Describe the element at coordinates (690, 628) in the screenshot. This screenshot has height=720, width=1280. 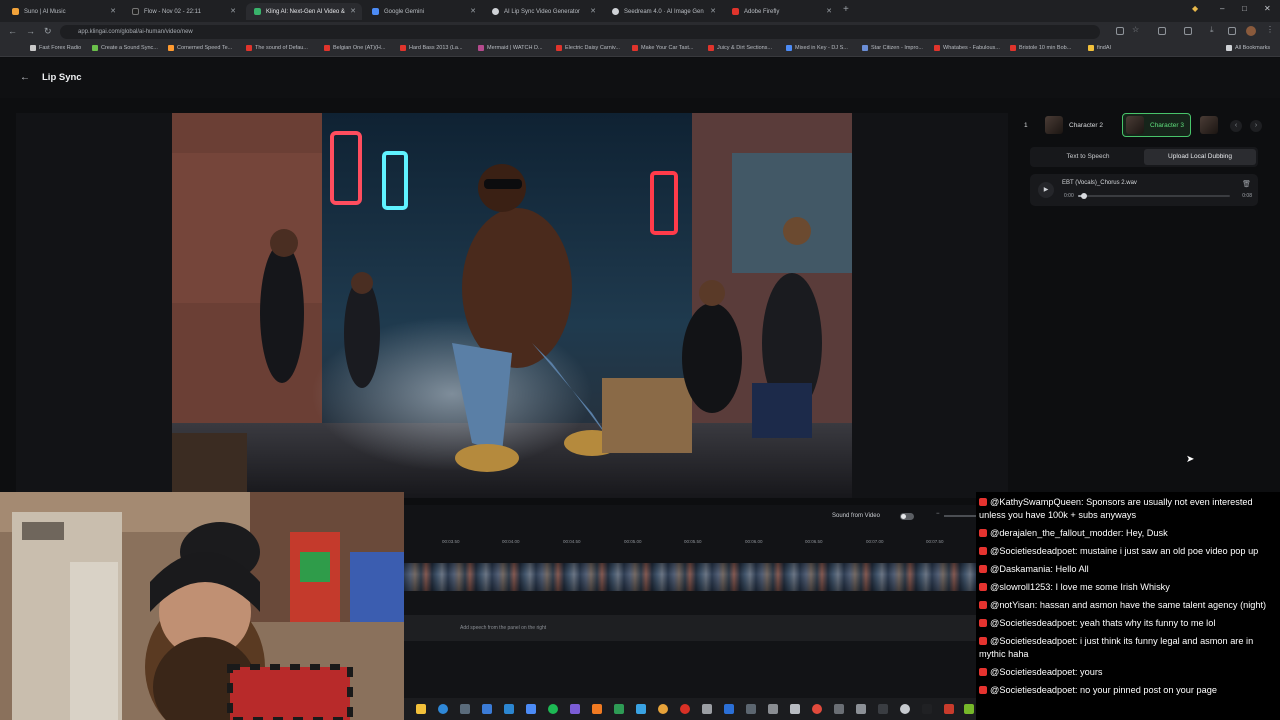
I see `speech-track: Add speech from the panel on the right` at that location.